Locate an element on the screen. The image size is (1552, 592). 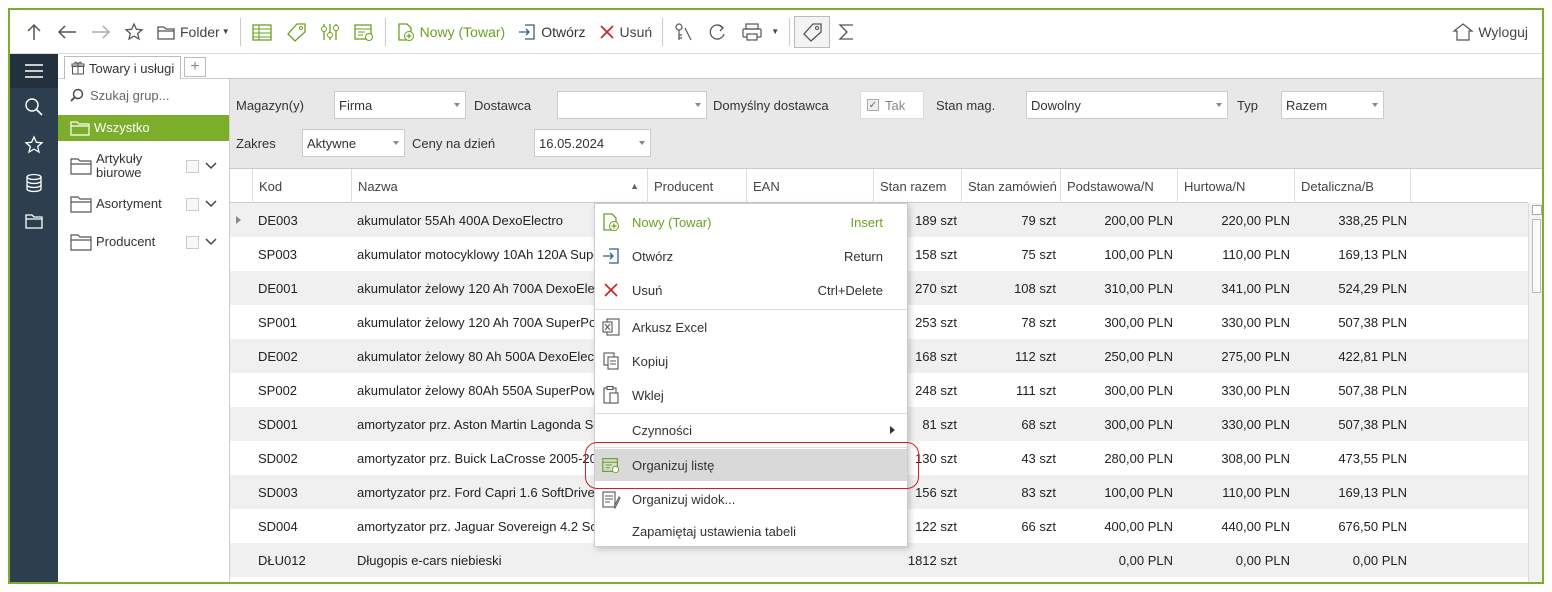
col-header-kod: Kod is located at coordinates (301, 186).